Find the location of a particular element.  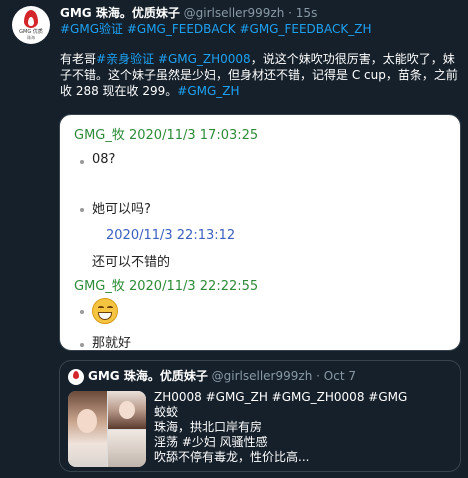

avatar-subcaption: 珠海 is located at coordinates (31, 37).